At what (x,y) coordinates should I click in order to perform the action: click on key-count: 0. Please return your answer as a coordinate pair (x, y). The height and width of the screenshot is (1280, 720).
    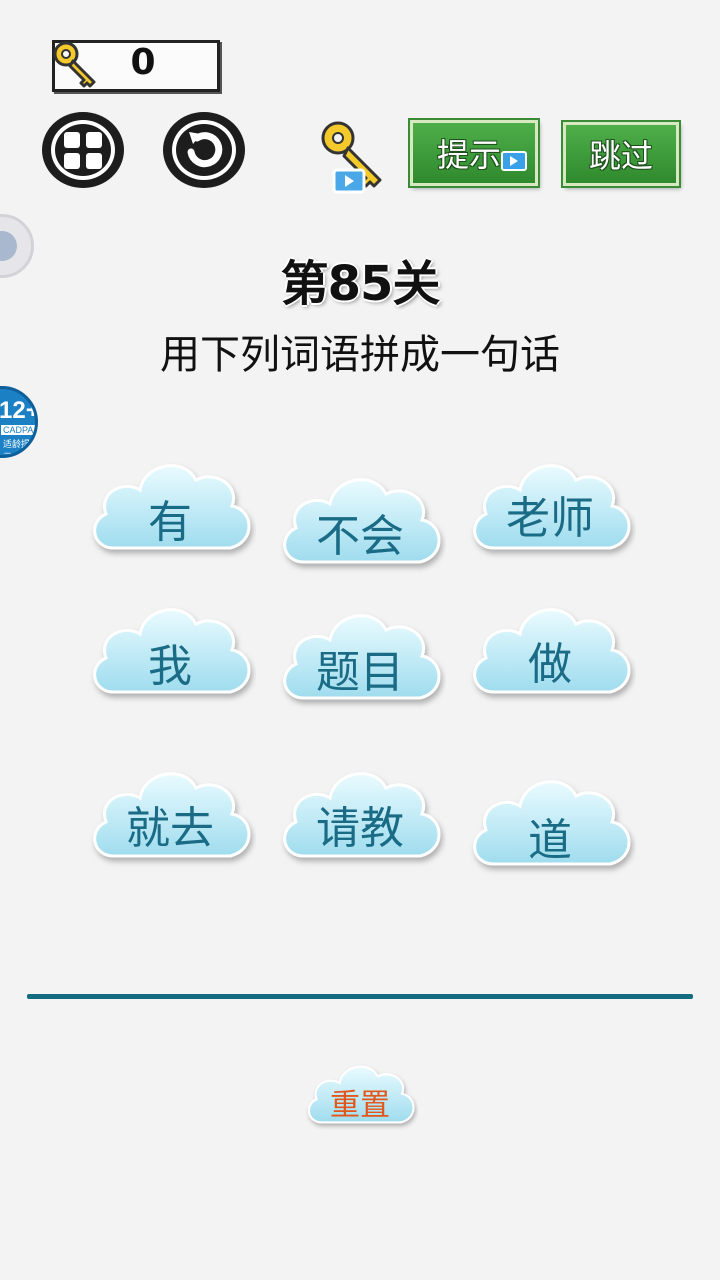
    Looking at the image, I should click on (143, 62).